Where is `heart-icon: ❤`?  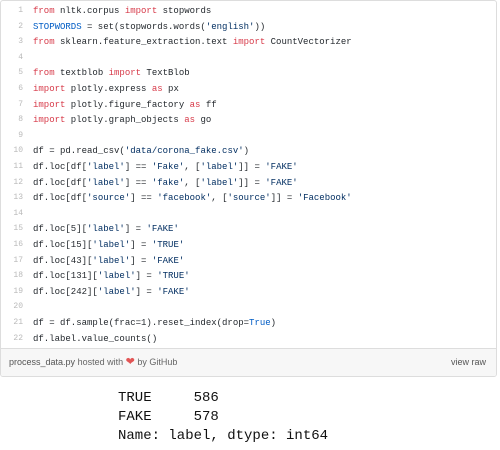 heart-icon: ❤ is located at coordinates (130, 362).